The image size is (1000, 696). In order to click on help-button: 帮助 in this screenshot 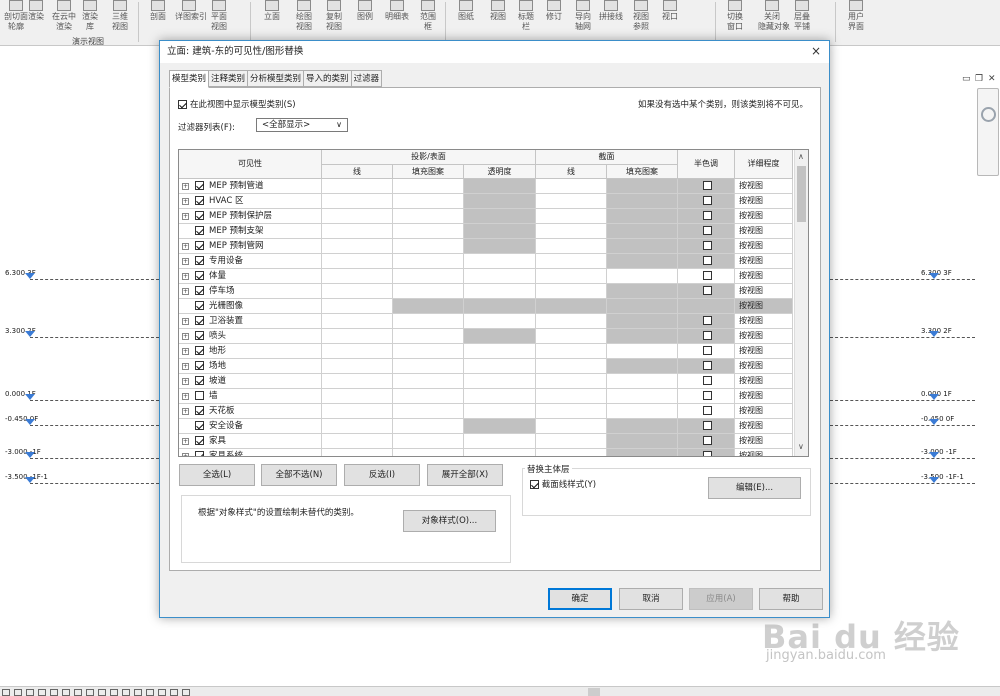, I will do `click(791, 599)`.